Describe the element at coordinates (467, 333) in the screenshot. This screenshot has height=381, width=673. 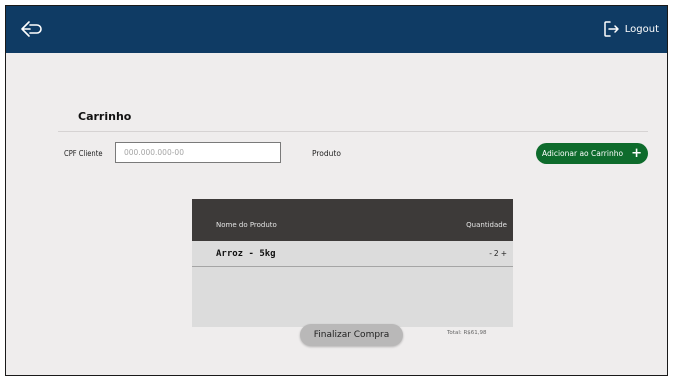
I see `total-label: Total: R$61,98` at that location.